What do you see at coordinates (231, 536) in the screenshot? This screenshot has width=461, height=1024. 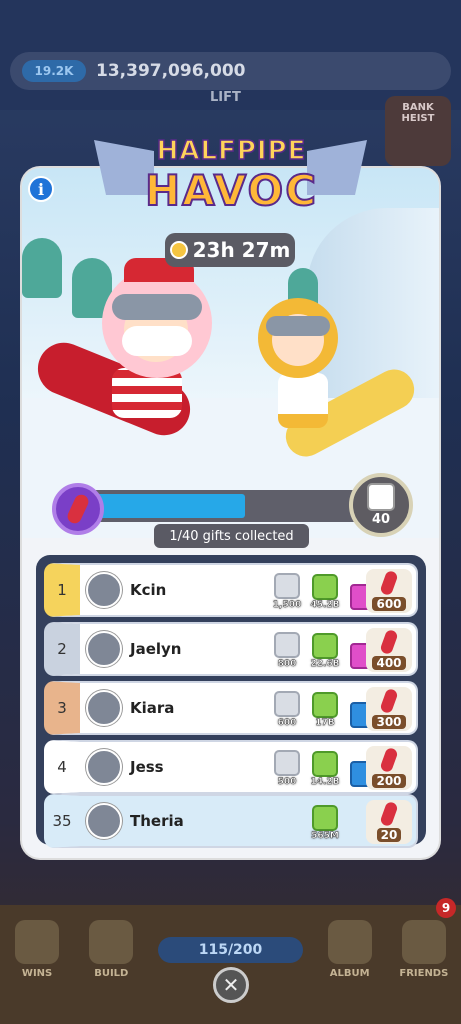 I see `gift-progress-label: 1/40 gifts collected` at bounding box center [231, 536].